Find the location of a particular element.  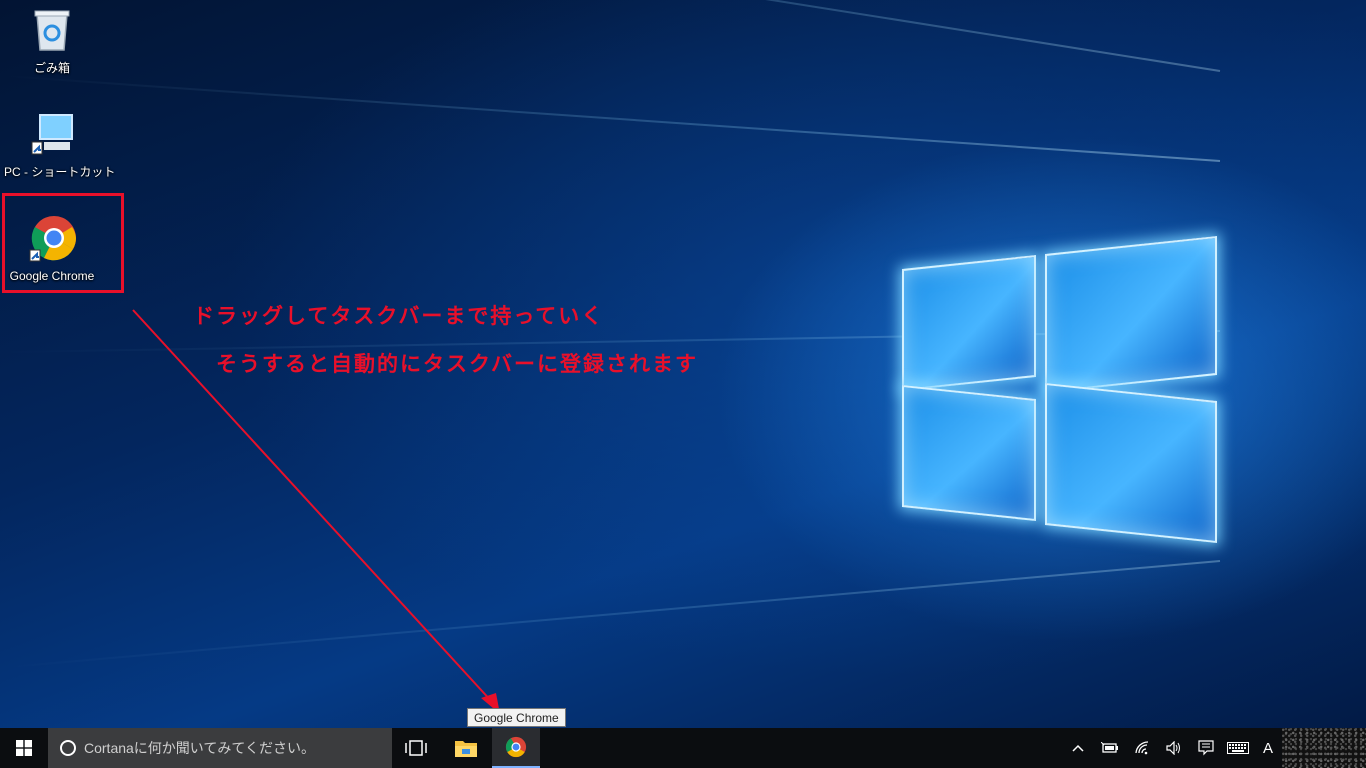

pc-icon is located at coordinates (52, 134).